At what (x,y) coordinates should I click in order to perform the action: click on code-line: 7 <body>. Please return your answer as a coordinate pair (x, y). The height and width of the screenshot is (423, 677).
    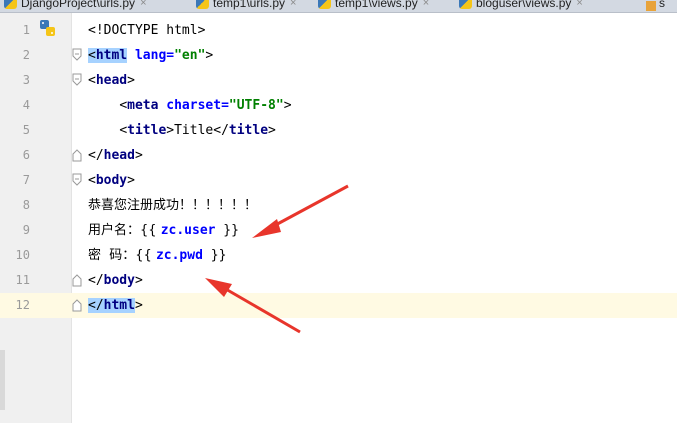
    Looking at the image, I should click on (338, 180).